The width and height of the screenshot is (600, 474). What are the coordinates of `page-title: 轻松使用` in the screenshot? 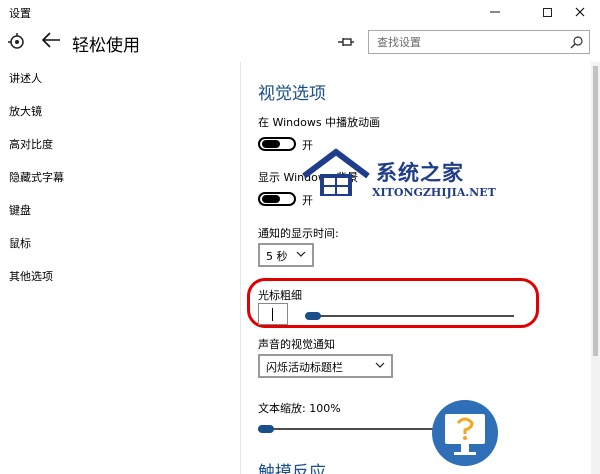 It's located at (106, 46).